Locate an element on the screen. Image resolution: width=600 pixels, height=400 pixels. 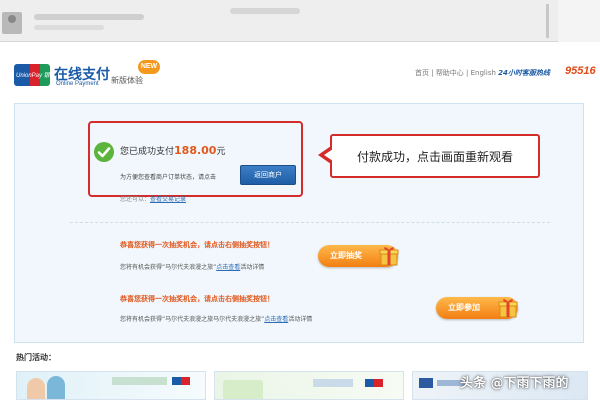
nav-english: English is located at coordinates (483, 73).